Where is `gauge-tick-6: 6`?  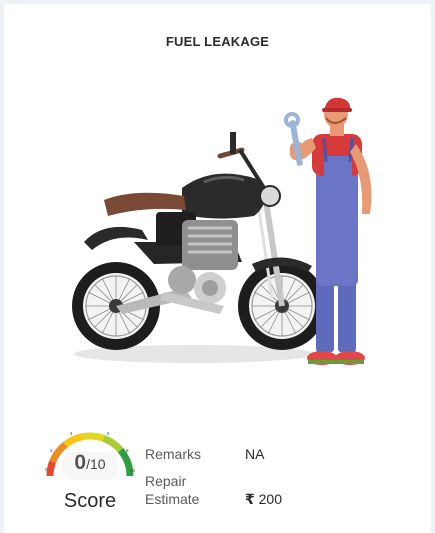 gauge-tick-6: 6 is located at coordinates (108, 433).